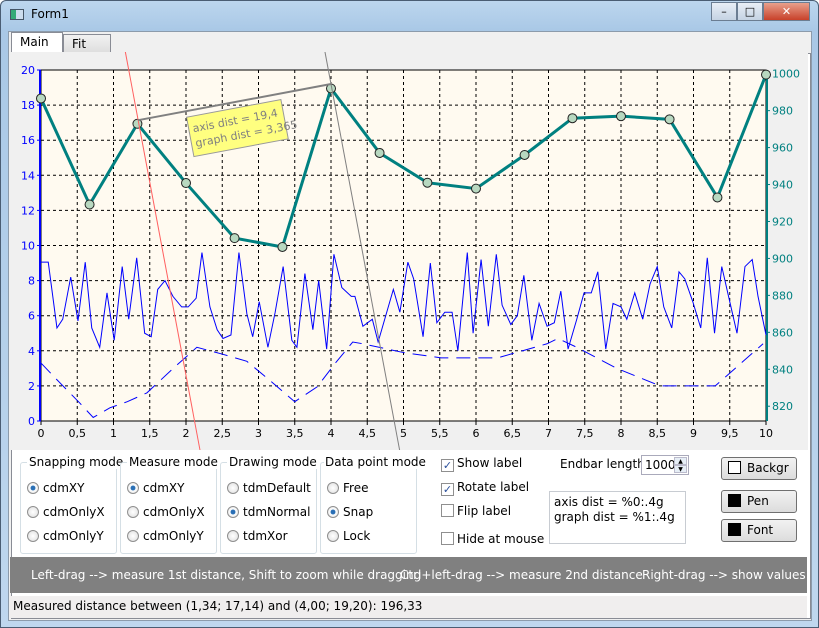  What do you see at coordinates (782, 295) in the screenshot?
I see `right-tick-label: 880` at bounding box center [782, 295].